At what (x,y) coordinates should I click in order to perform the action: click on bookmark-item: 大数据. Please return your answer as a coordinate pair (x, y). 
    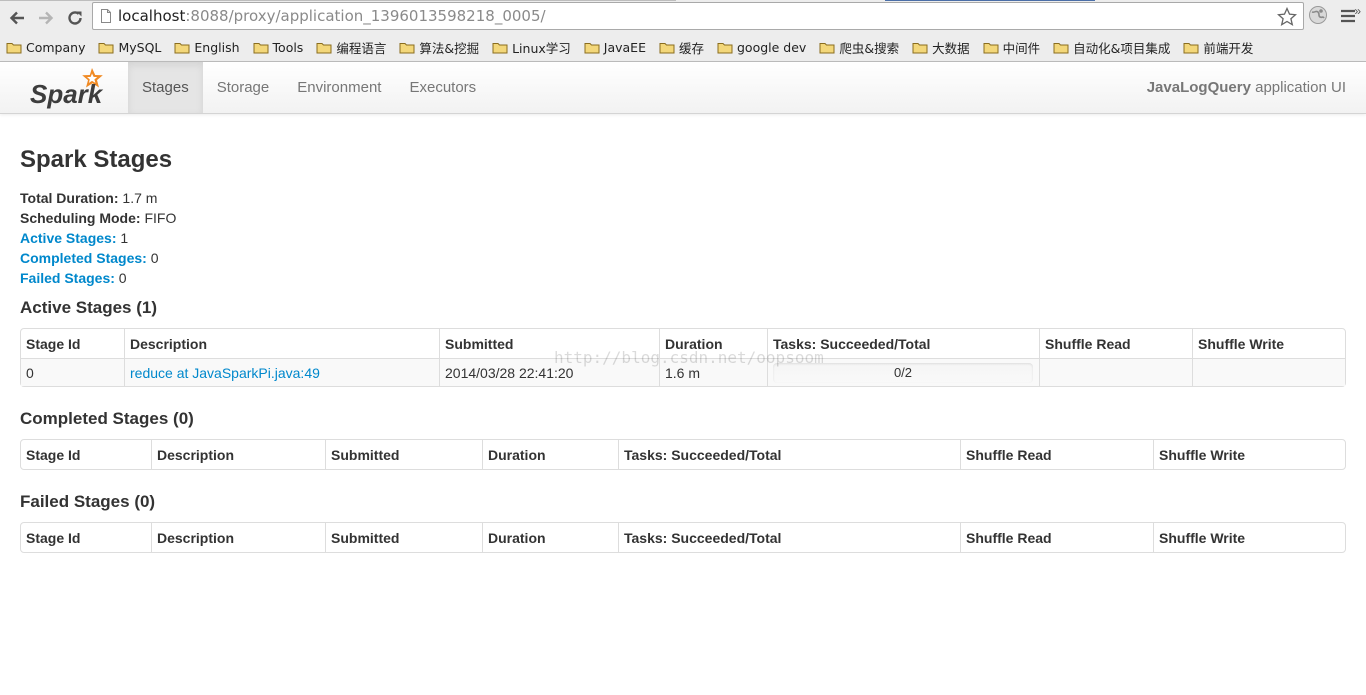
    Looking at the image, I should click on (941, 47).